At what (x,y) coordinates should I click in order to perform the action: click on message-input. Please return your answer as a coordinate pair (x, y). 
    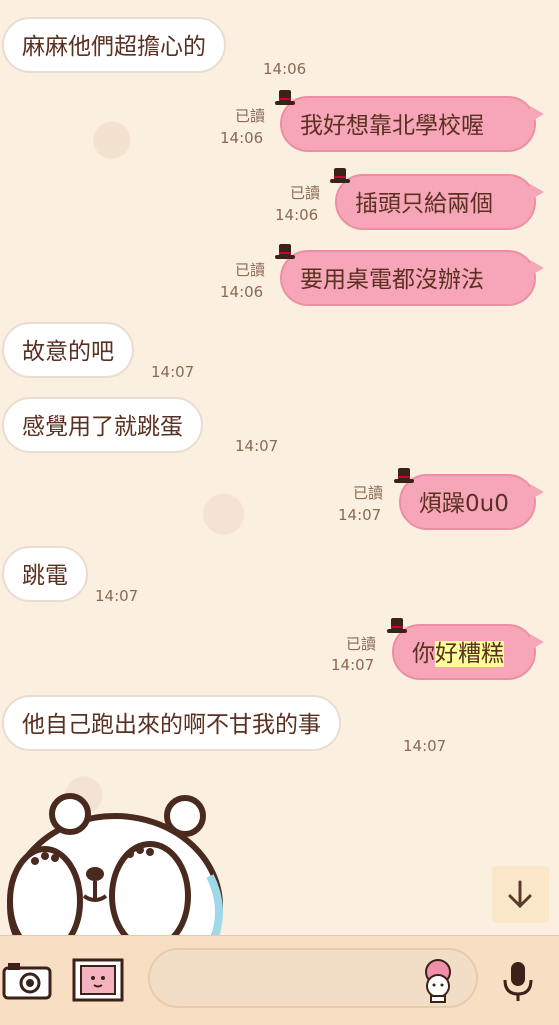
    Looking at the image, I should click on (313, 978).